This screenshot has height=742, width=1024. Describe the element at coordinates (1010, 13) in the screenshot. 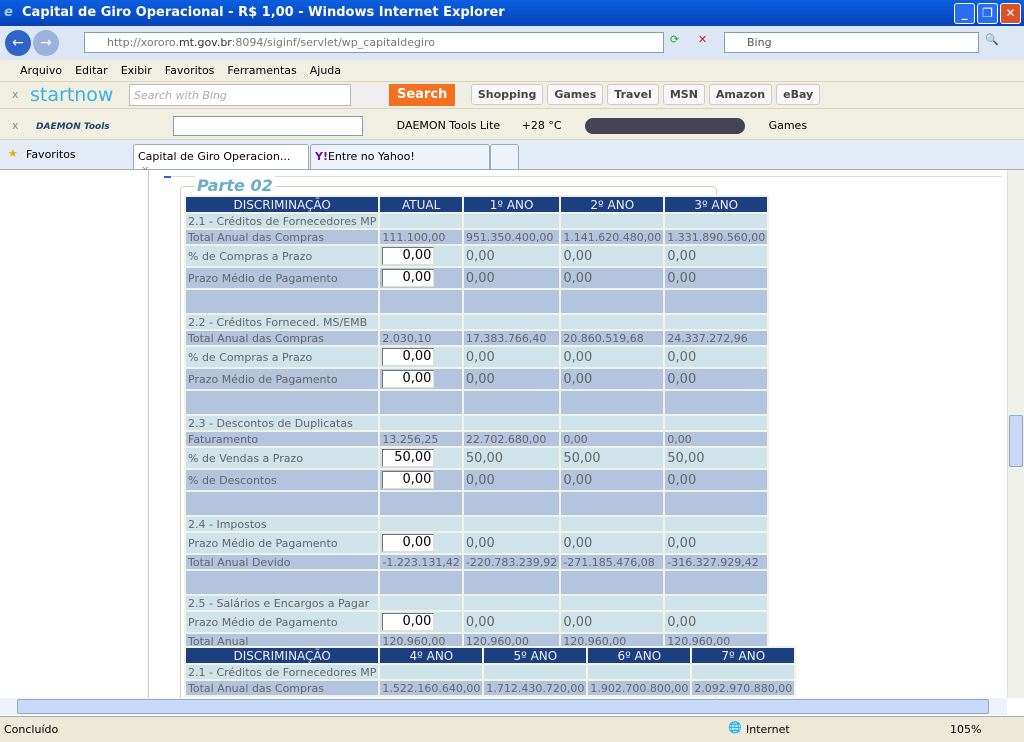

I see `close-button: ✕` at that location.